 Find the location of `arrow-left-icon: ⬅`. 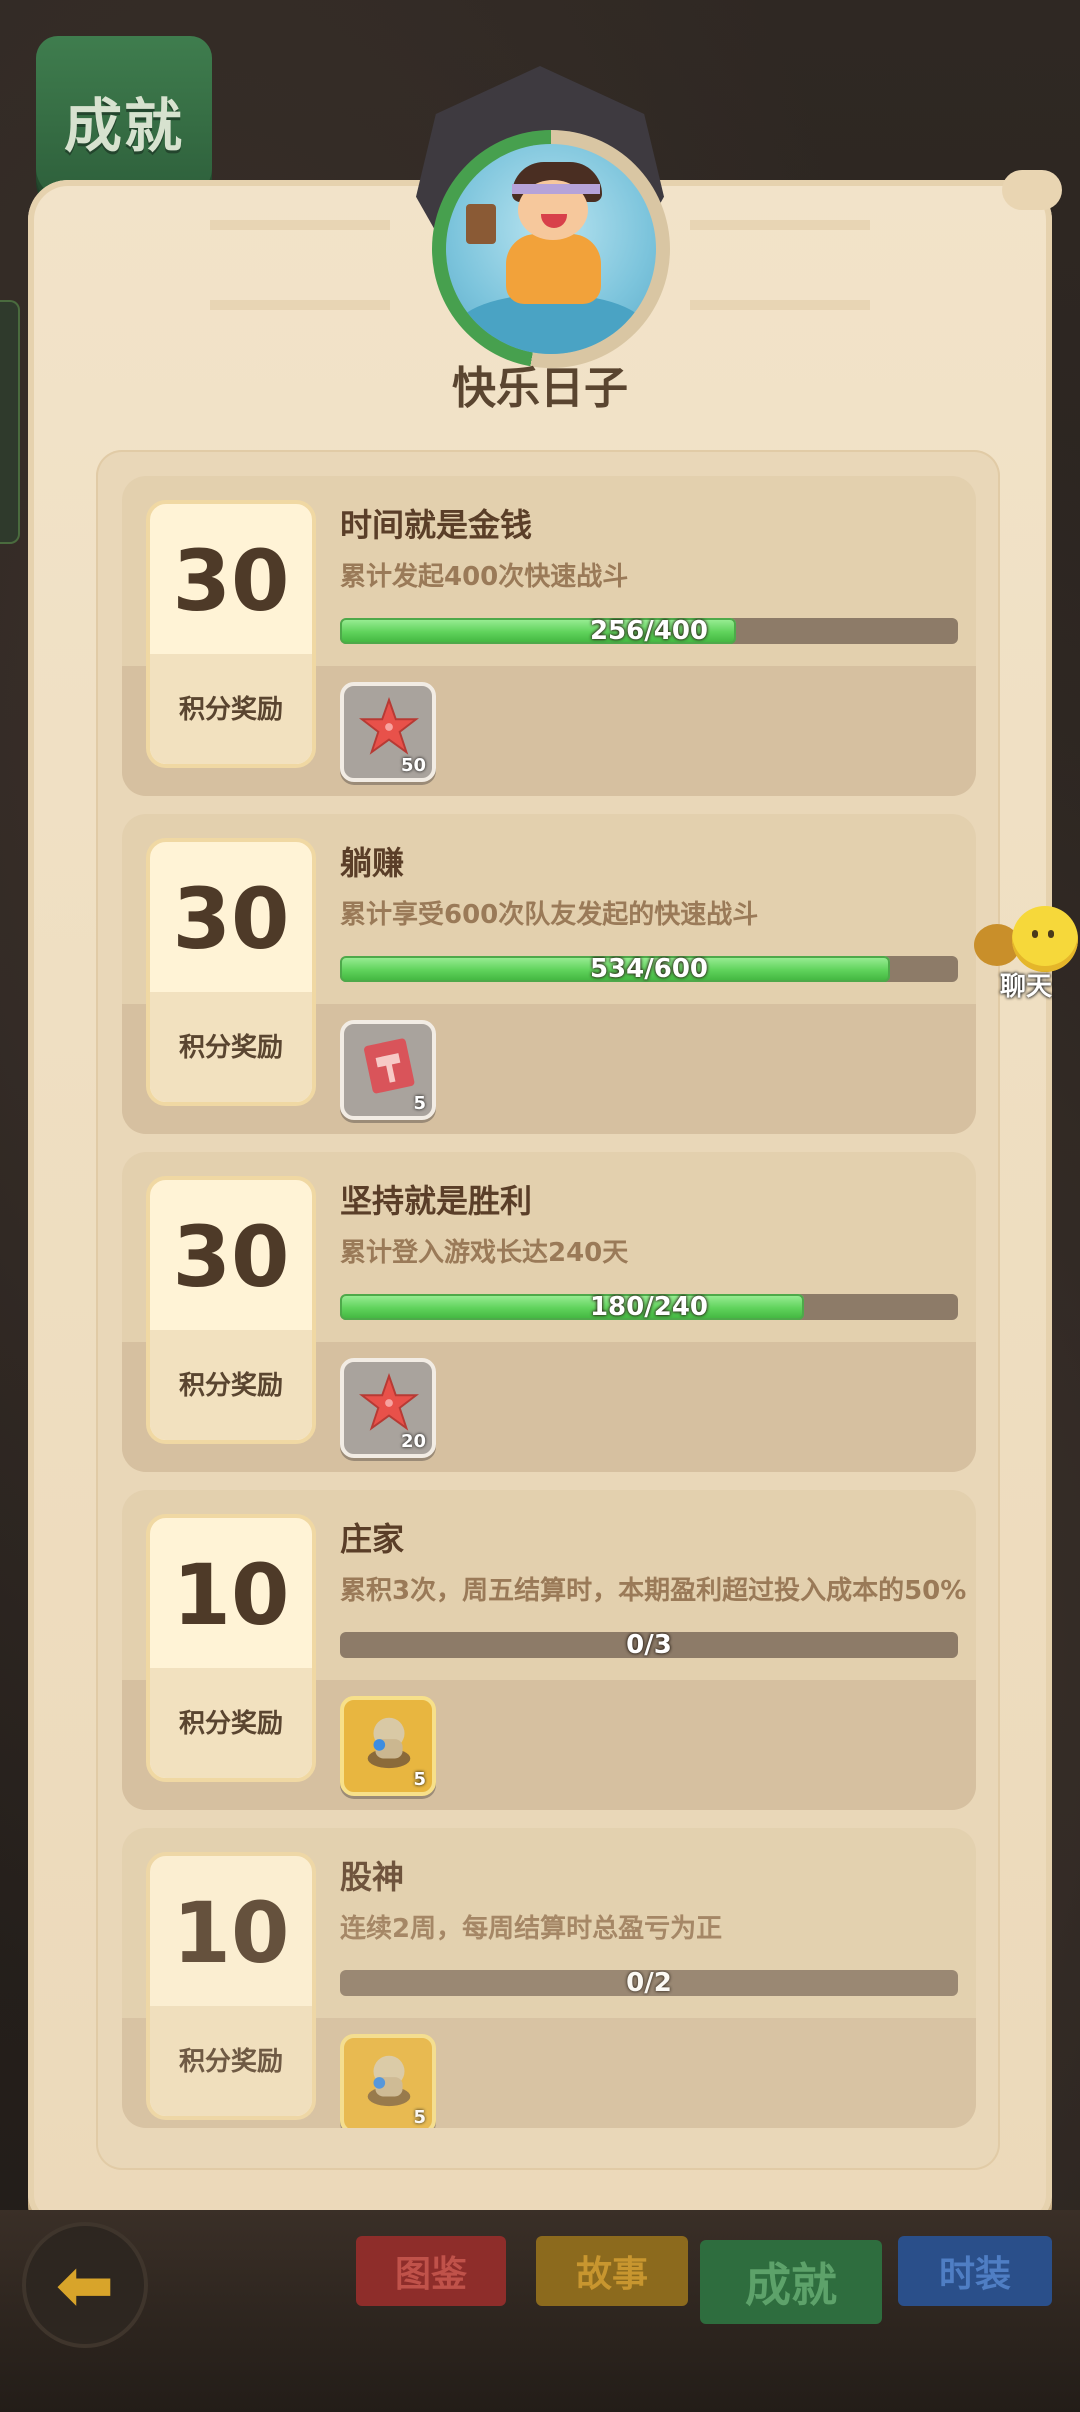

arrow-left-icon: ⬅ is located at coordinates (85, 2285).